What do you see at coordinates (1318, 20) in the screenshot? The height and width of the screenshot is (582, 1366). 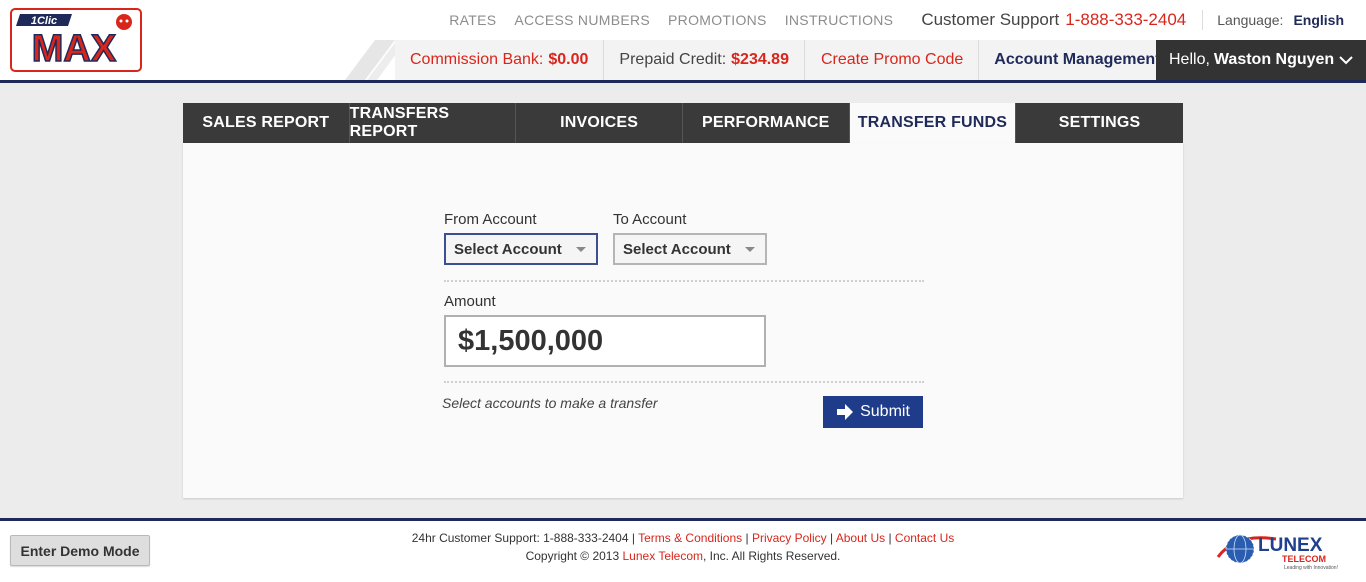 I see `language-selector: English` at bounding box center [1318, 20].